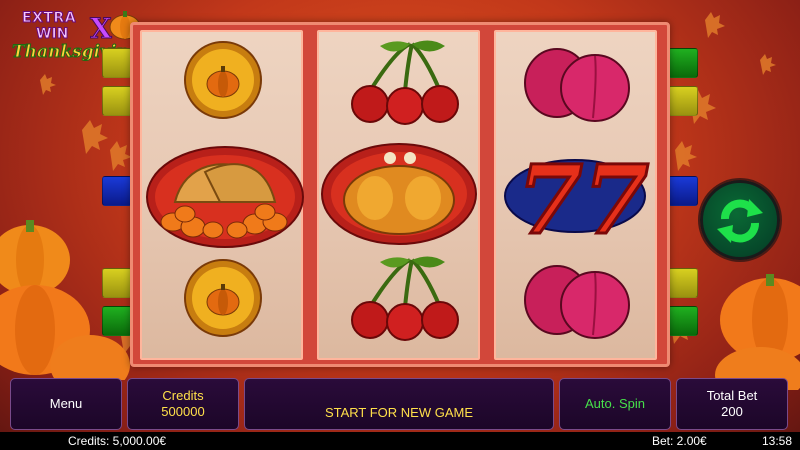 The image size is (800, 450). Describe the element at coordinates (757, 332) in the screenshot. I see `pumpkins-right-decoration` at that location.